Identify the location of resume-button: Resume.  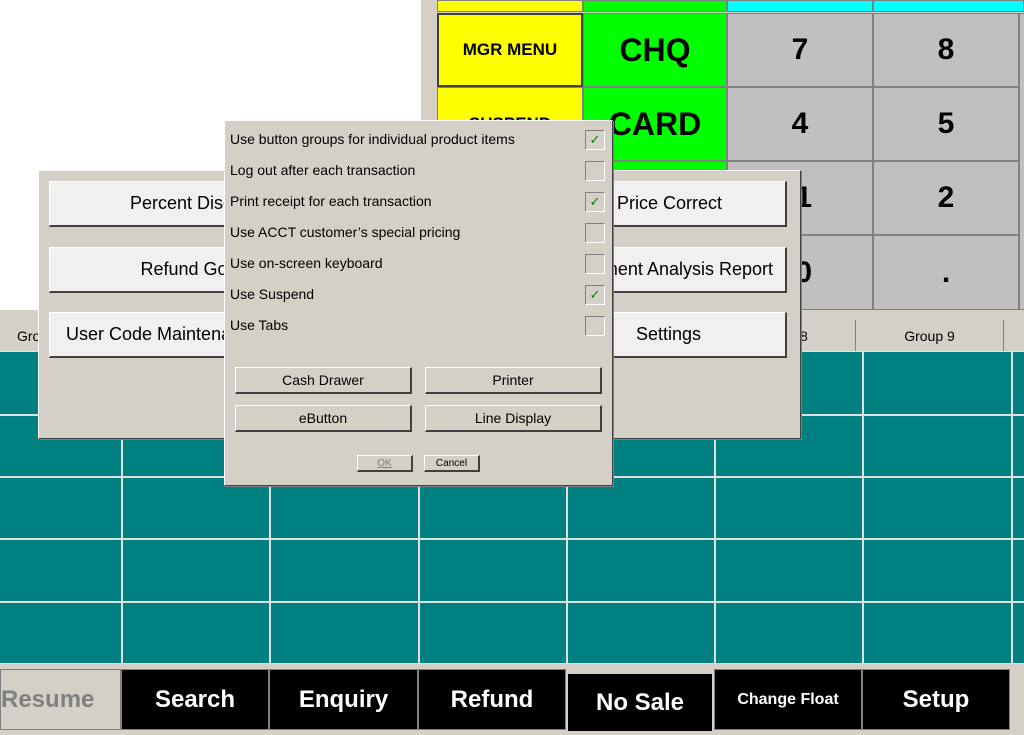
(60, 699).